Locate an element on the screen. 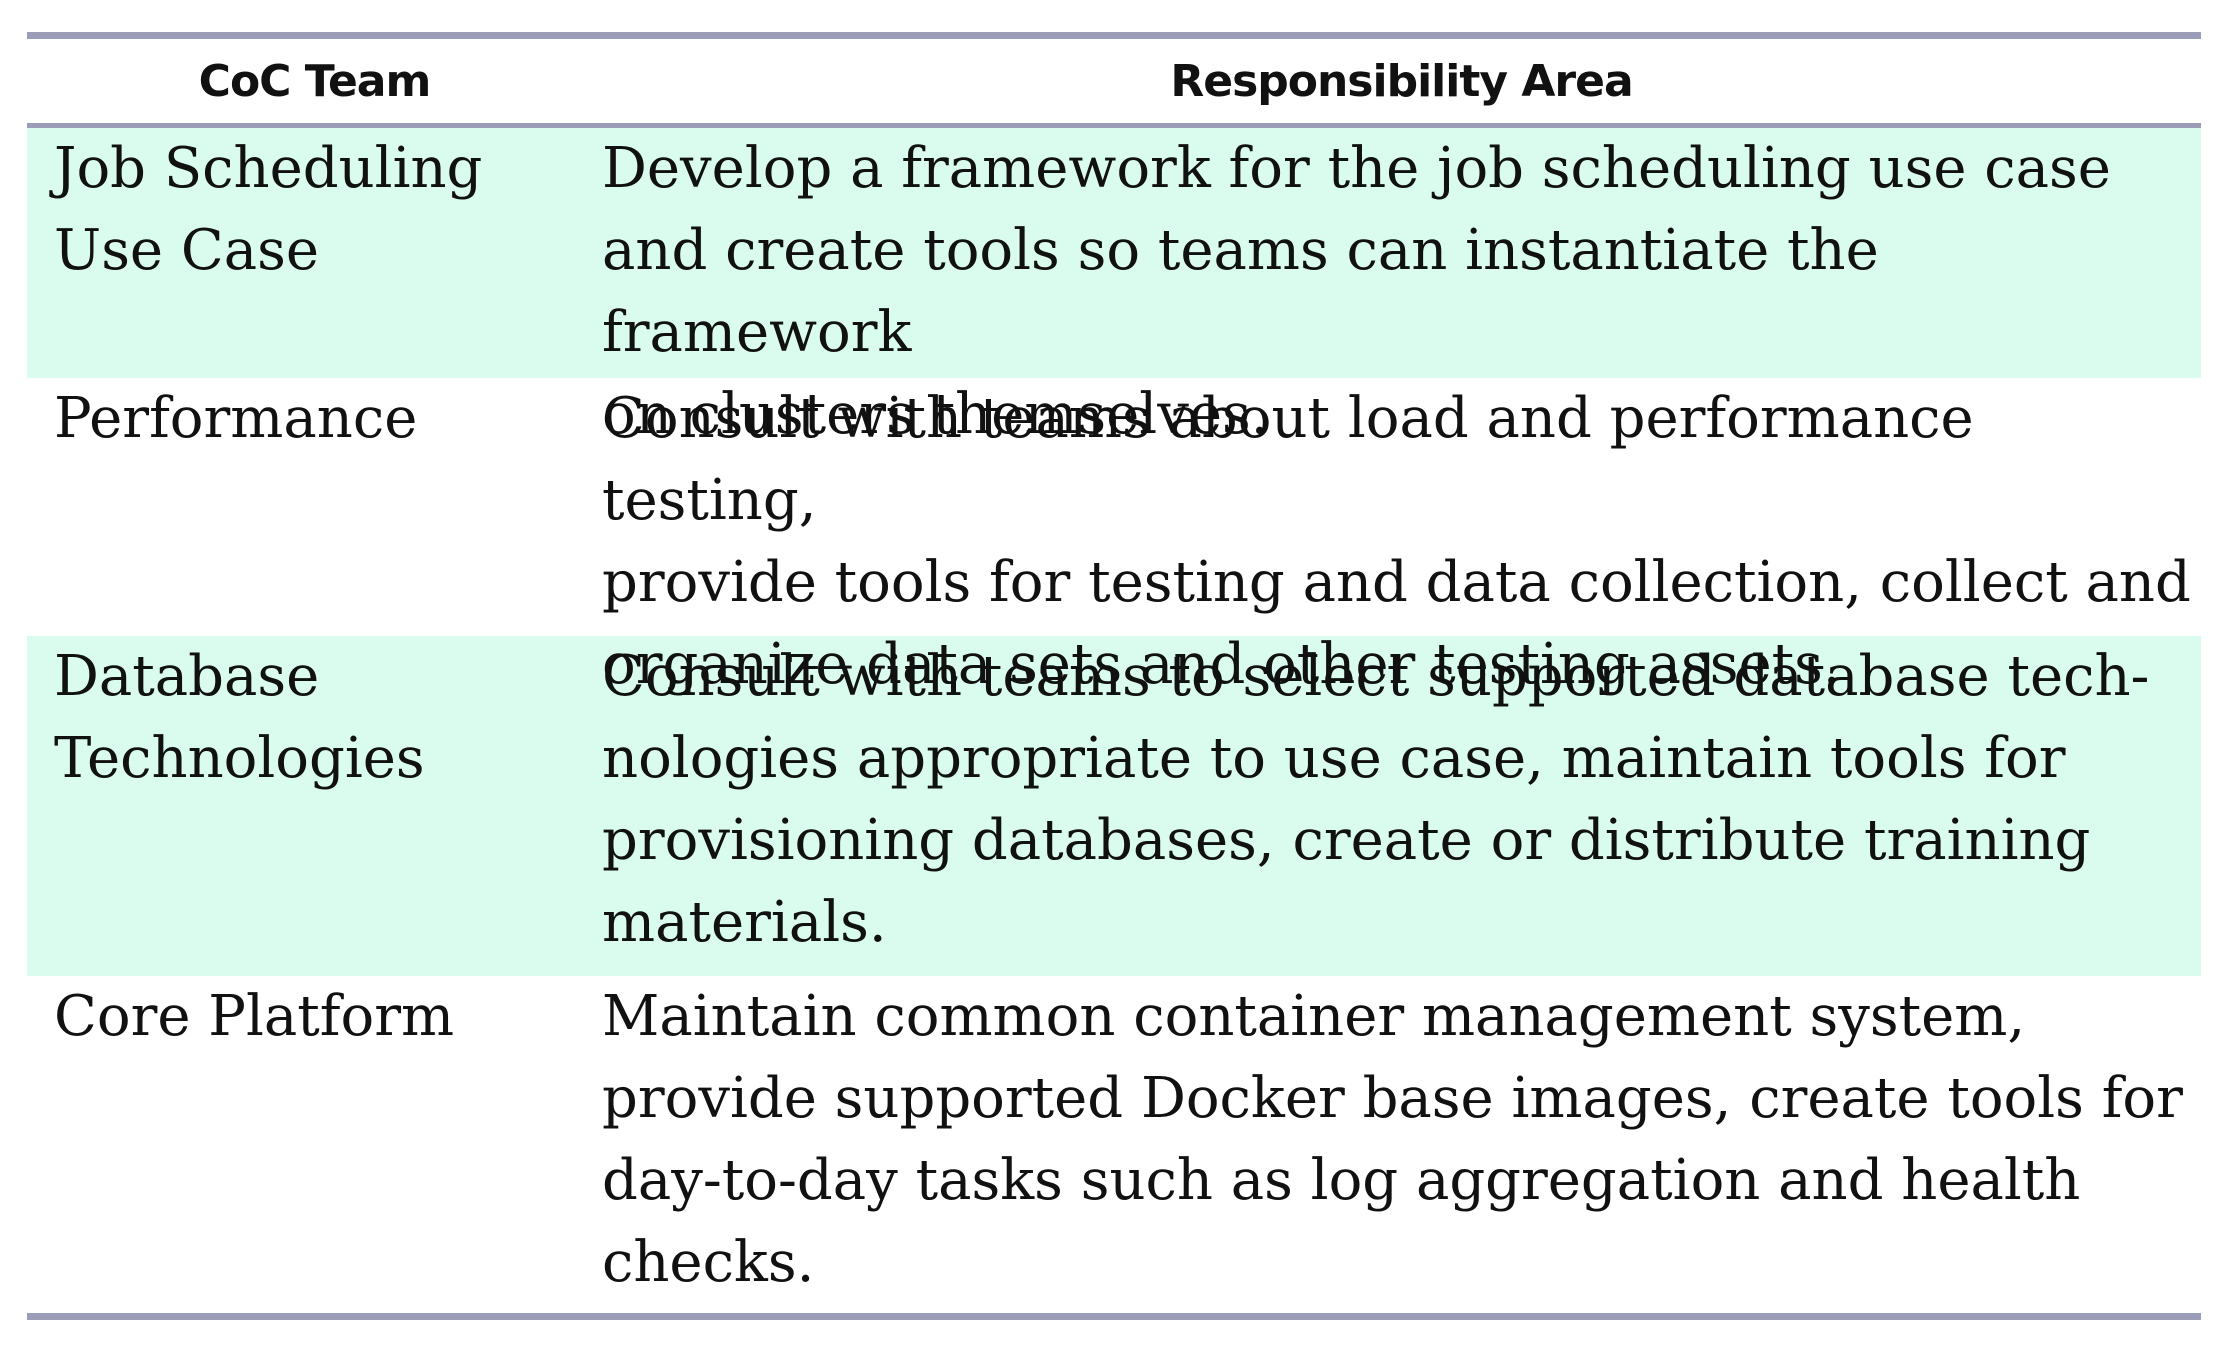  table-header-row: CoC Team Responsibility Area is located at coordinates (1114, 81).